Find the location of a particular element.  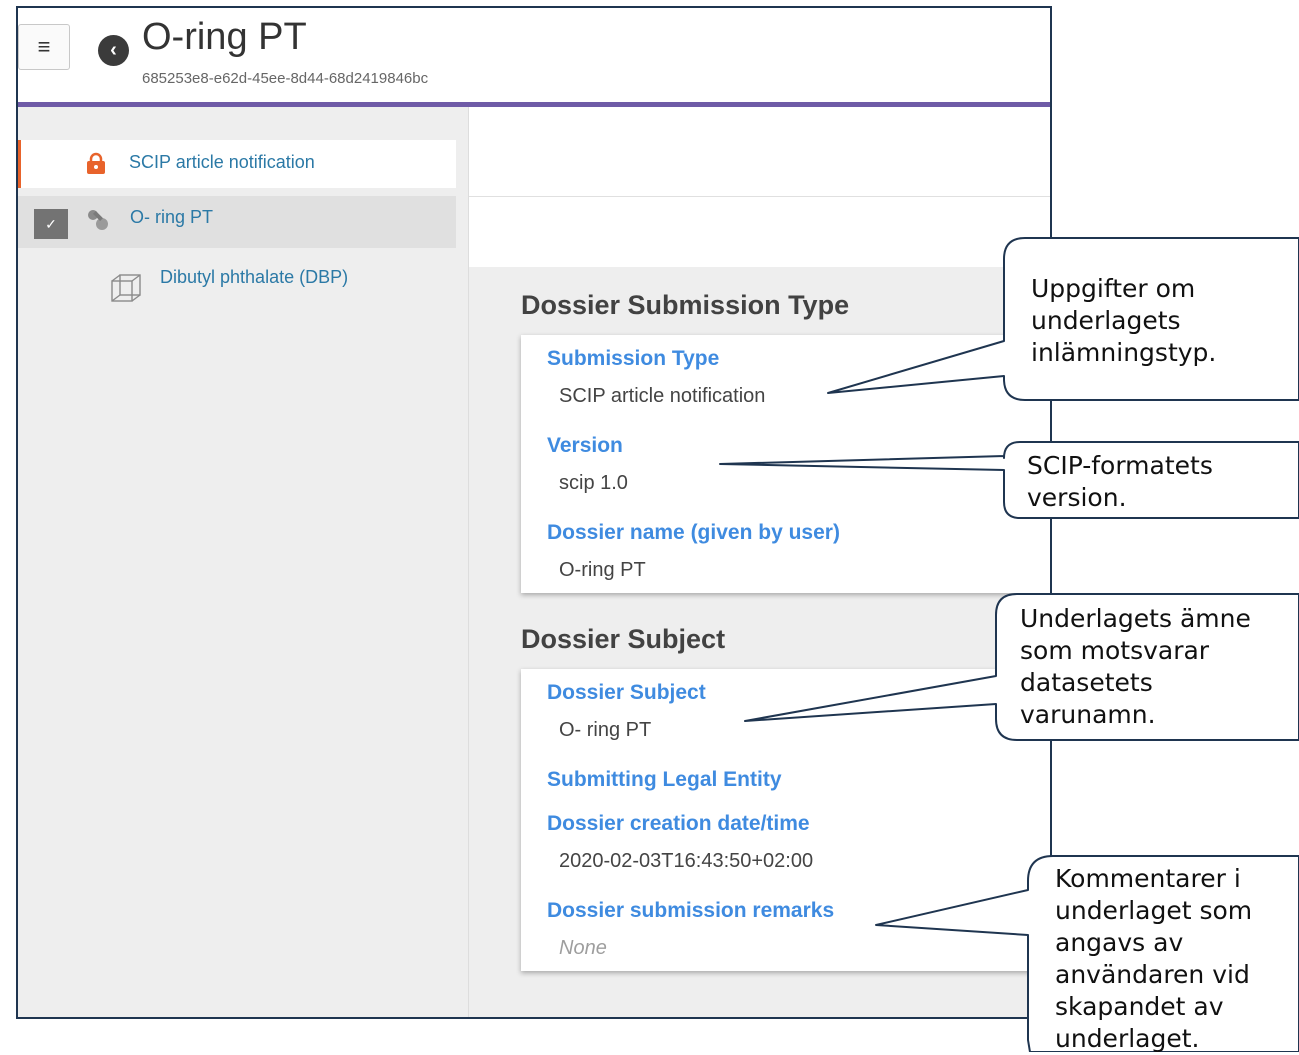

section-title-dossier-subject: Dossier Subject is located at coordinates (623, 639).